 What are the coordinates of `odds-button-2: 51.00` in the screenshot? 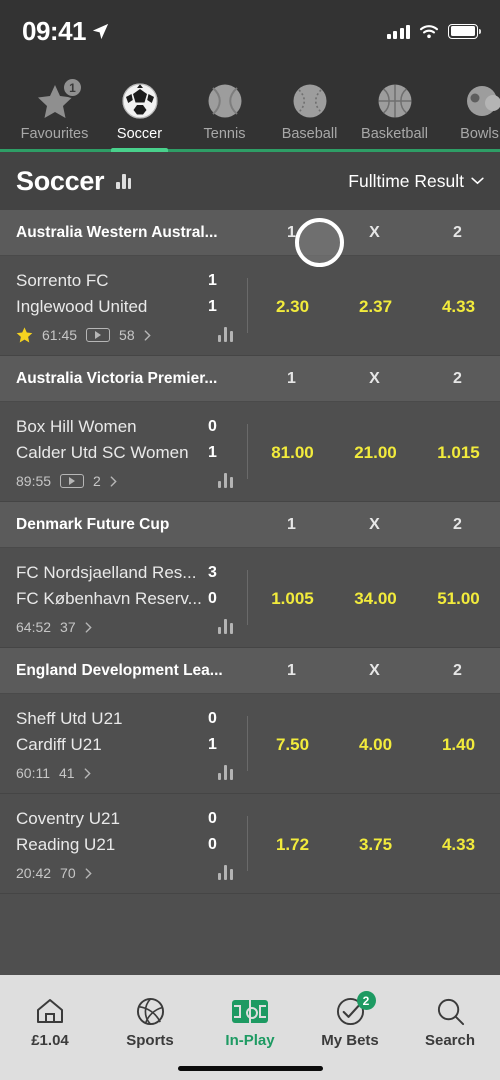 It's located at (458, 599).